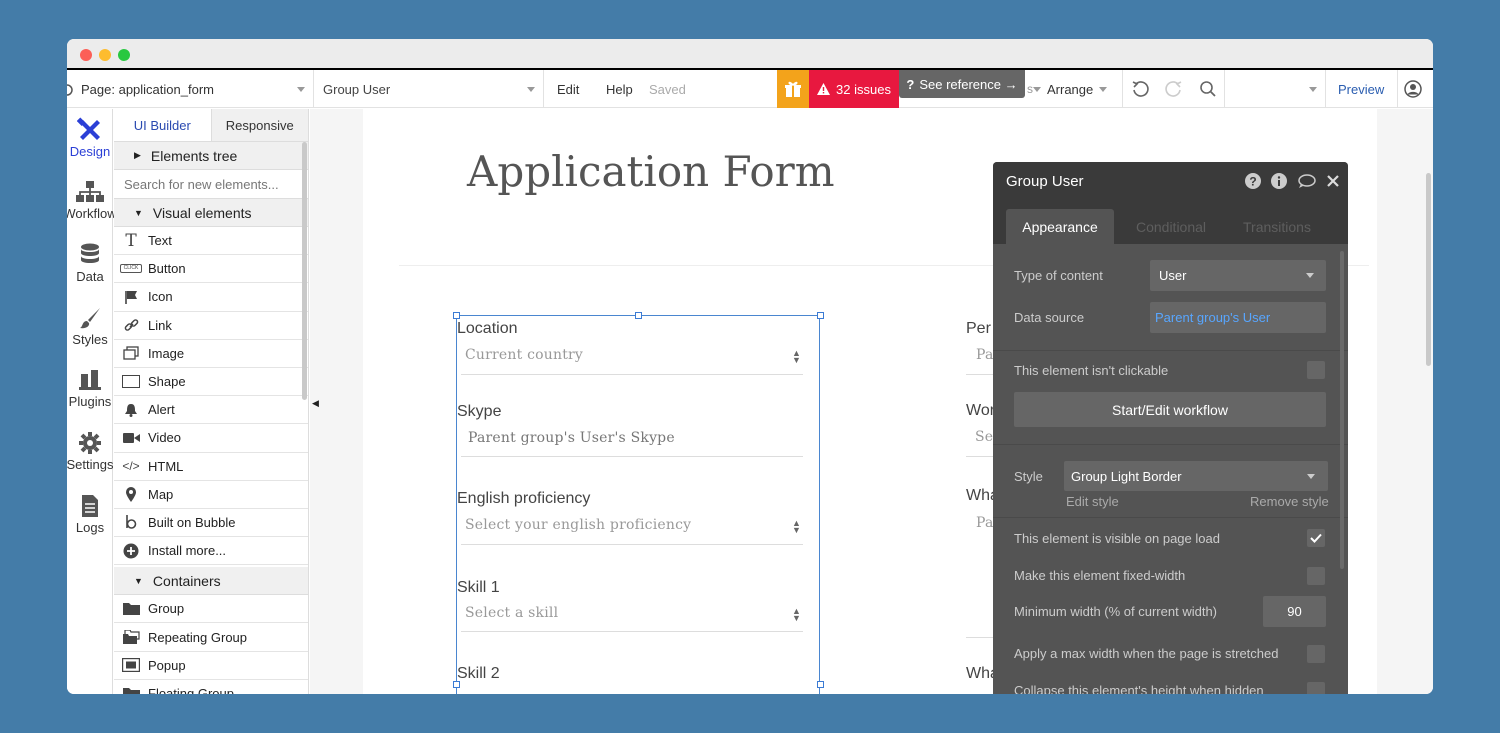 Image resolution: width=1500 pixels, height=733 pixels. I want to click on element-alert: Alert, so click(211, 410).